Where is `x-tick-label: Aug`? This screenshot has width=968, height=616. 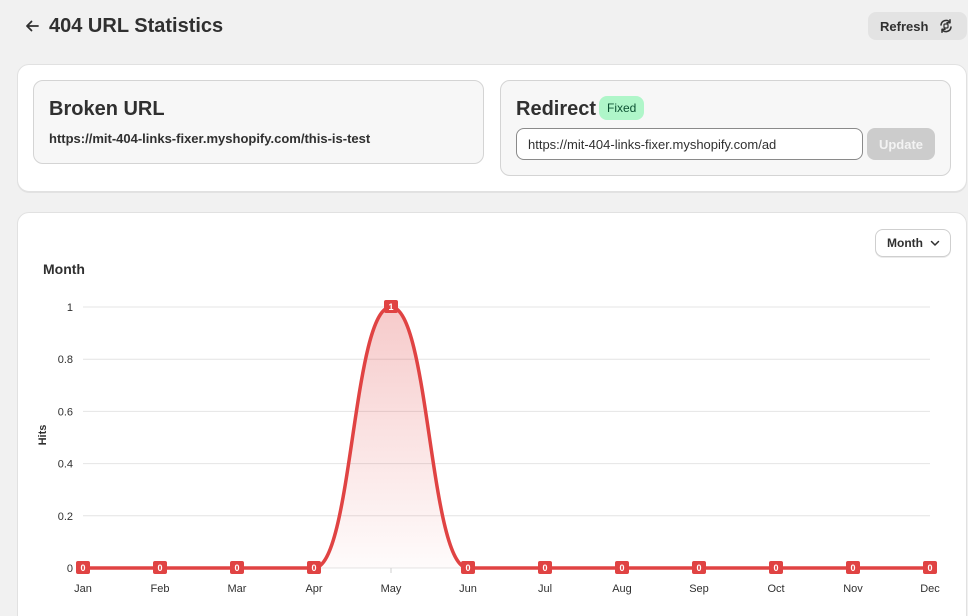 x-tick-label: Aug is located at coordinates (622, 589).